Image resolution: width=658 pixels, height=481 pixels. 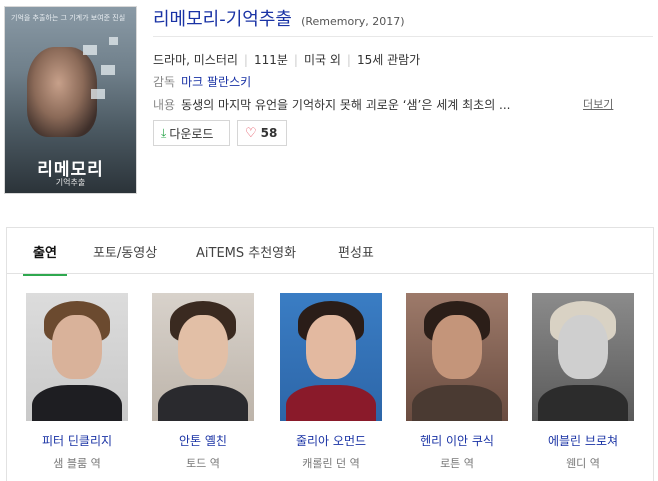 I want to click on like-button: ♡ 58, so click(x=262, y=133).